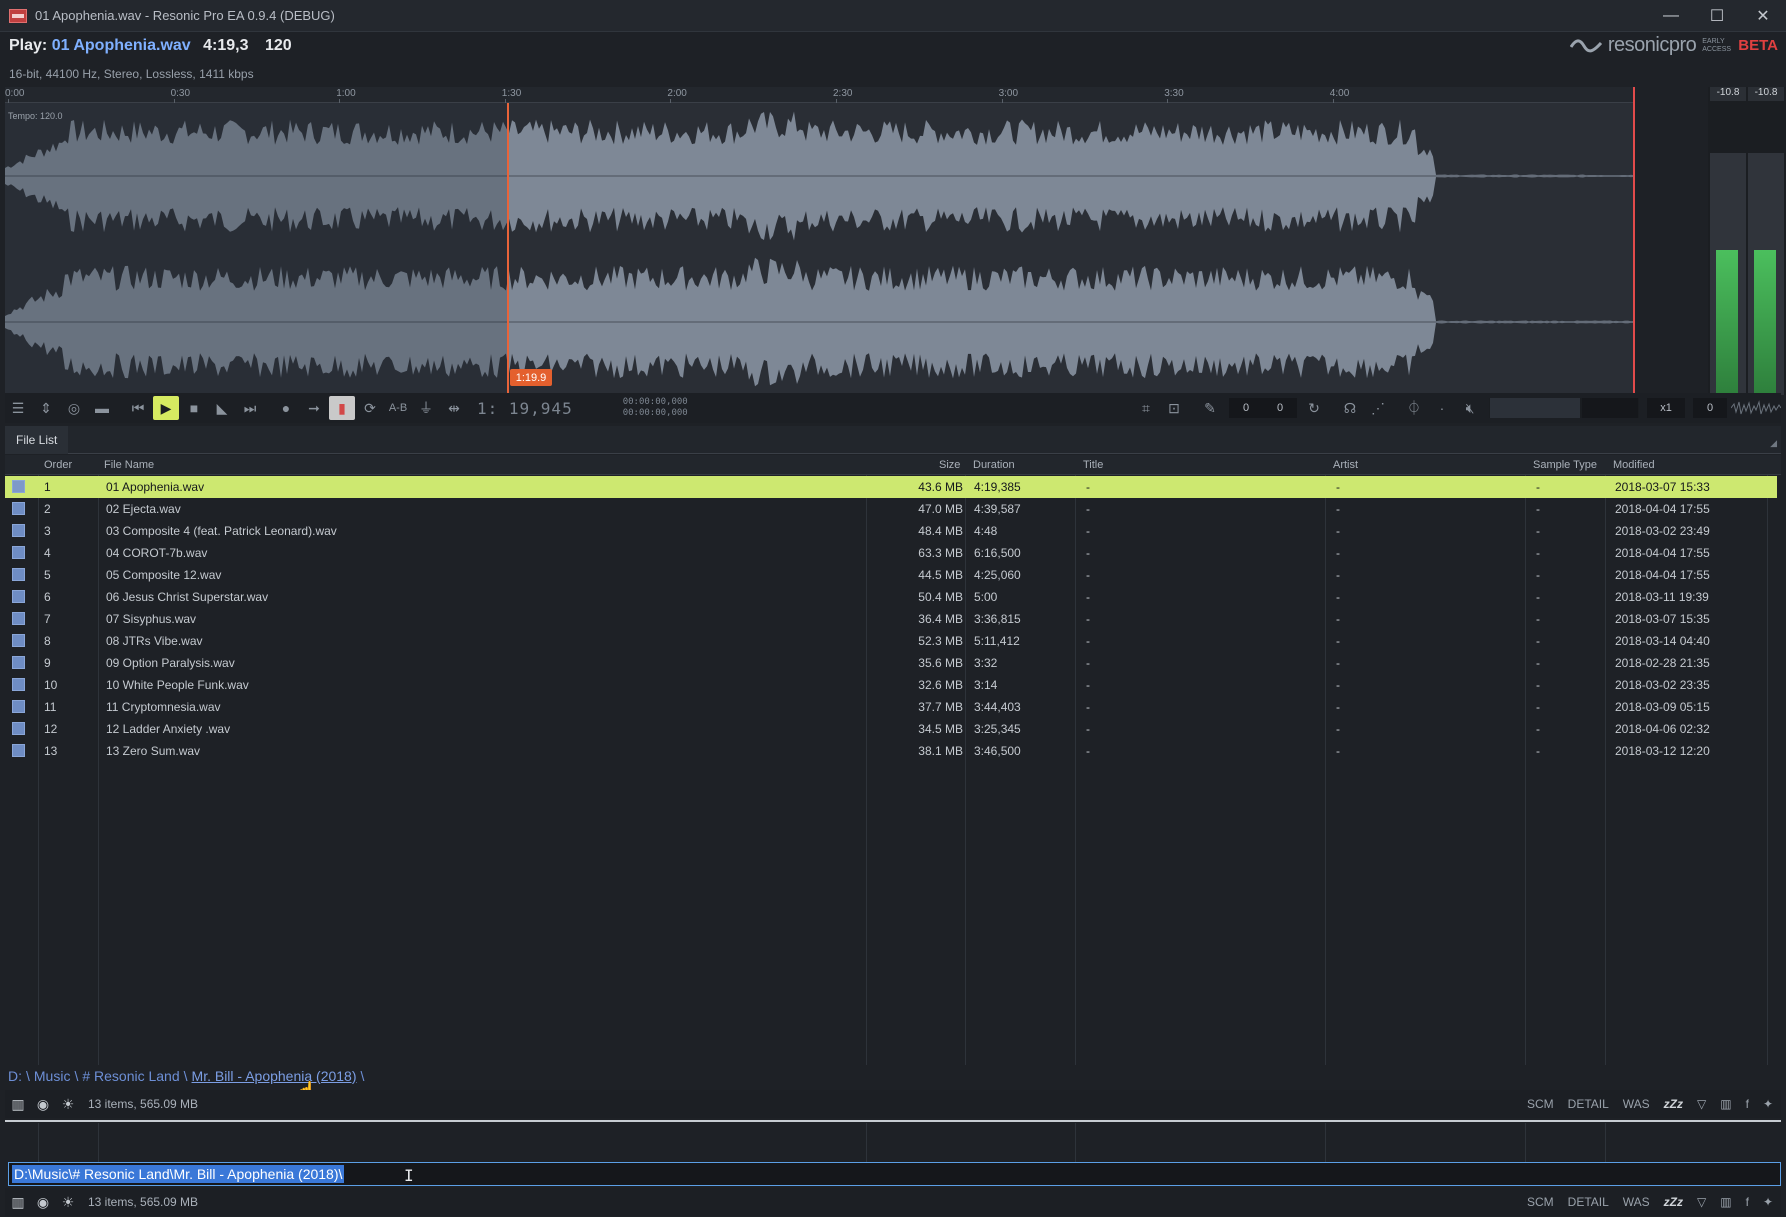  I want to click on target-icon: ◎, so click(74, 408).